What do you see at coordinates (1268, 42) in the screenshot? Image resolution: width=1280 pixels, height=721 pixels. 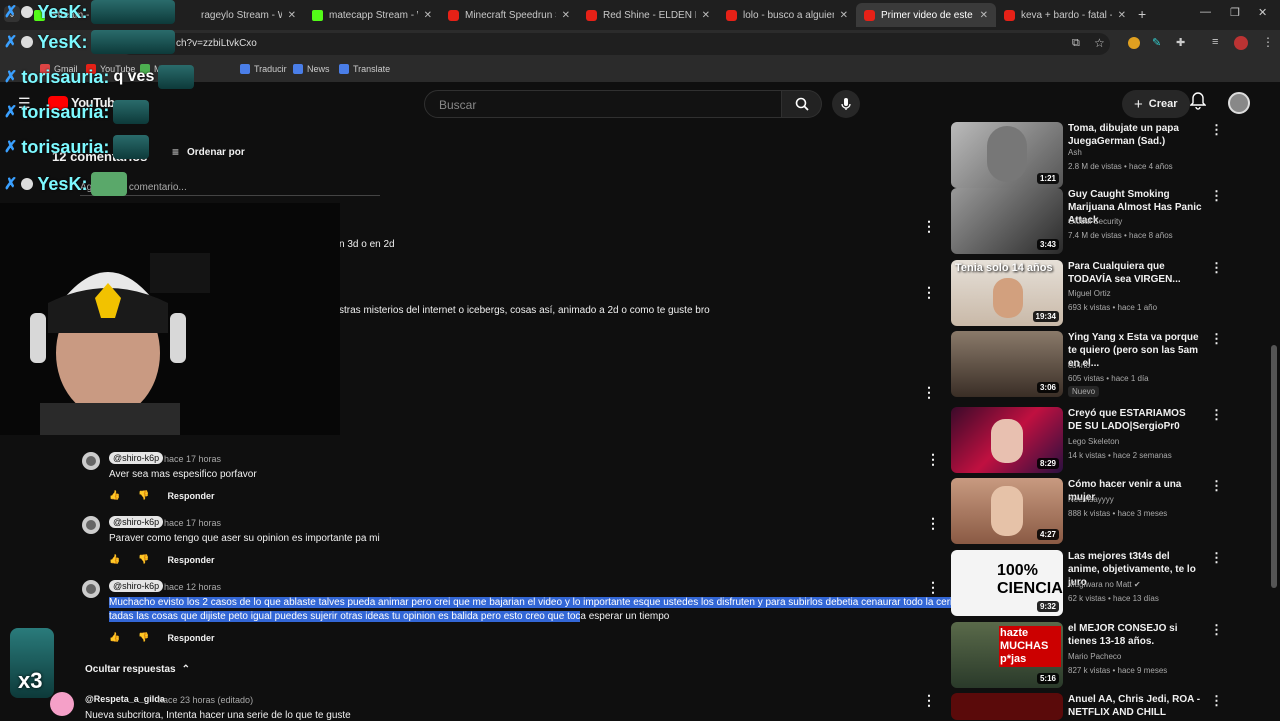 I see `menu-icon: ⋮` at bounding box center [1268, 42].